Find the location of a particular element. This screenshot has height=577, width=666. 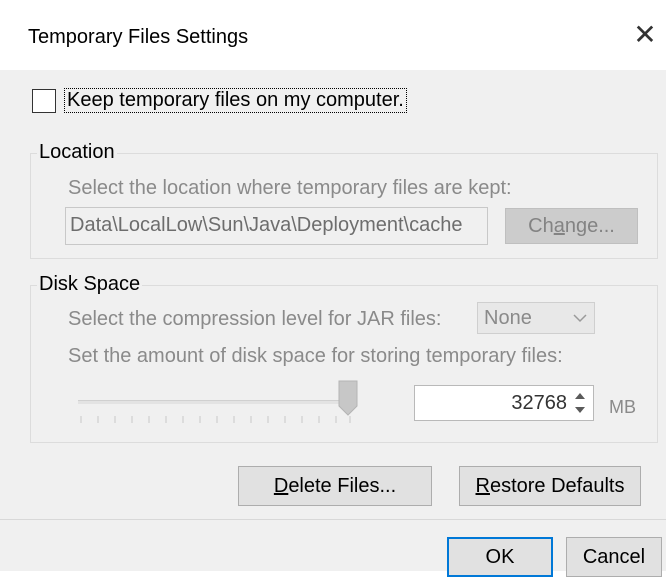

dialog-title: Temporary Files Settings is located at coordinates (138, 37).